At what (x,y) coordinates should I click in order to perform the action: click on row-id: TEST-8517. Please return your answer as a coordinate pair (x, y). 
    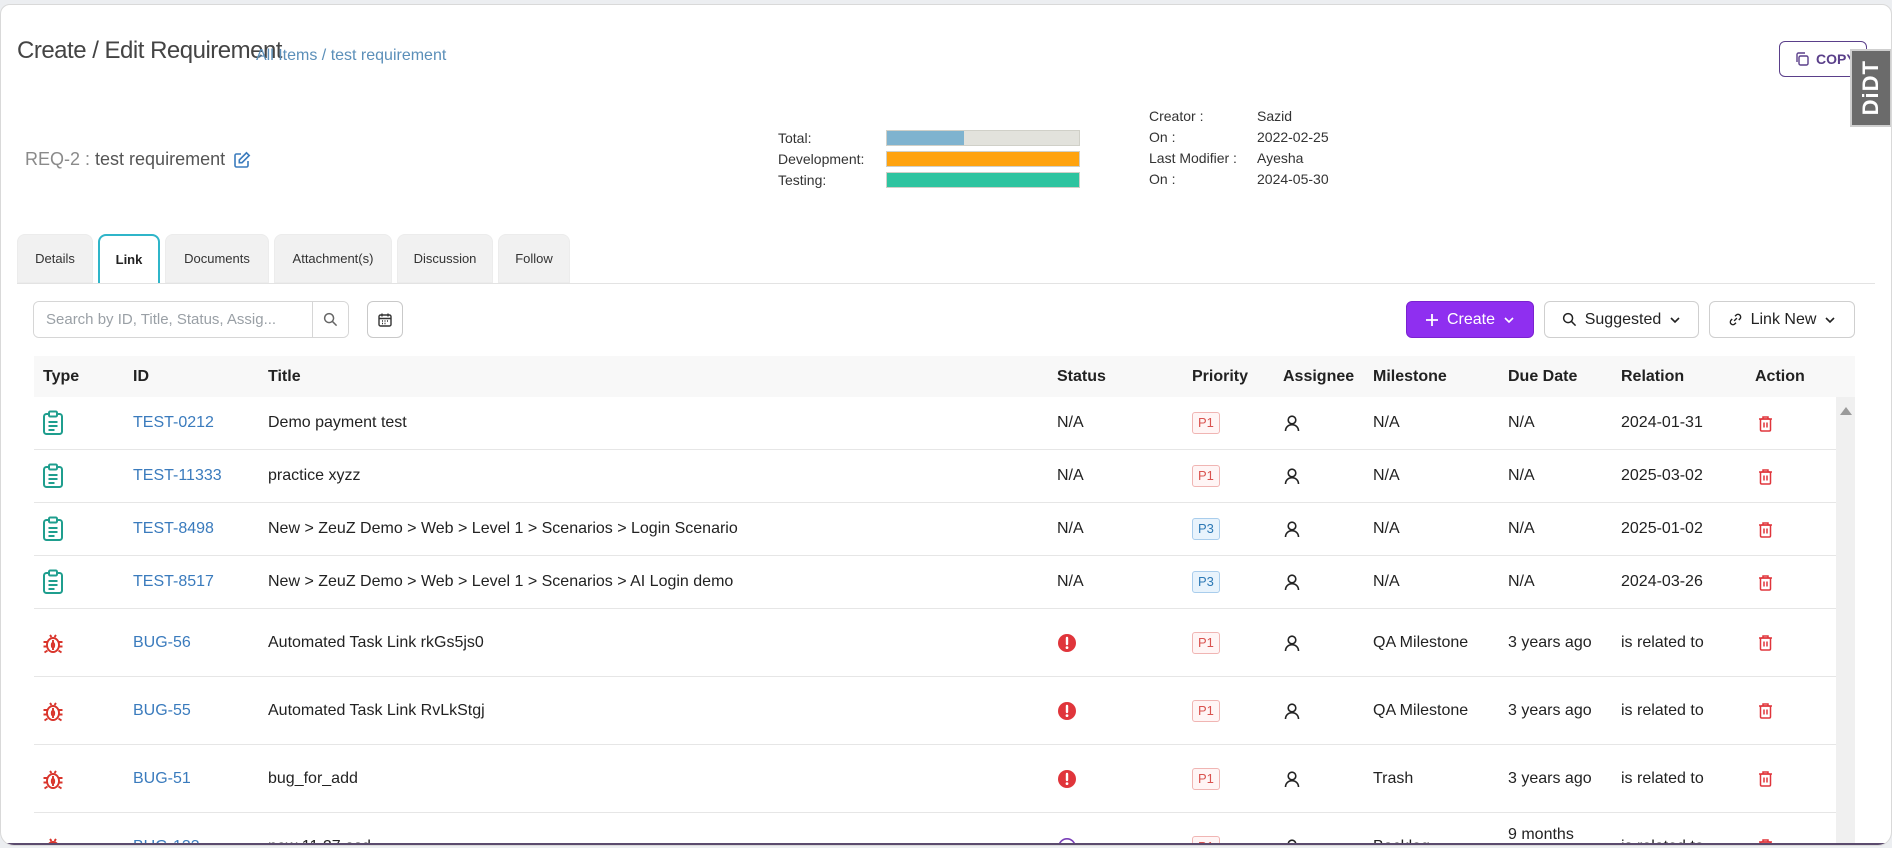
    Looking at the image, I should click on (173, 582).